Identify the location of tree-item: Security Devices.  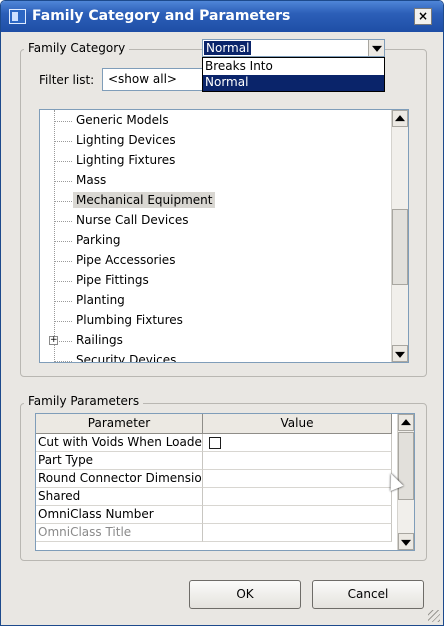
(215, 357).